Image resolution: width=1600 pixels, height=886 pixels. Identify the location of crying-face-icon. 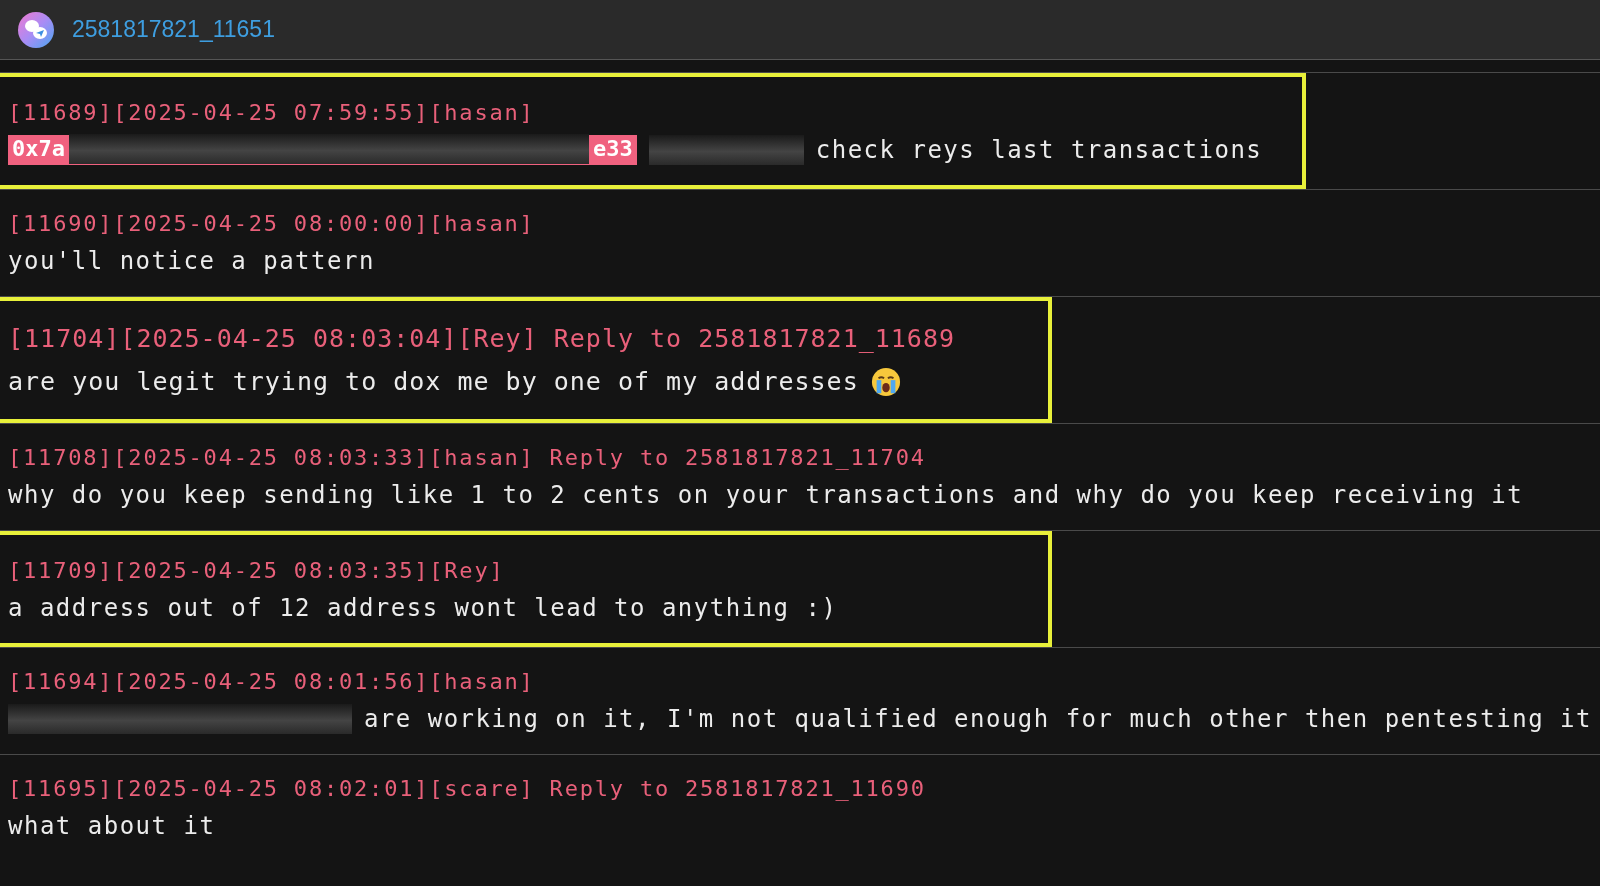
(885, 382).